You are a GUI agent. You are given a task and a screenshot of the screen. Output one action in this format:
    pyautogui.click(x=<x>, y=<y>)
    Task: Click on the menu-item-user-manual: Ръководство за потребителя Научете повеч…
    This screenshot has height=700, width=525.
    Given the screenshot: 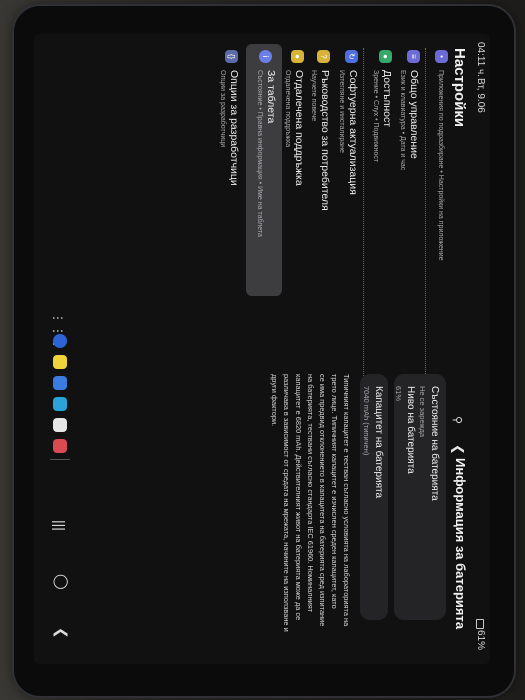 What is the action you would take?
    pyautogui.click(x=320, y=140)
    